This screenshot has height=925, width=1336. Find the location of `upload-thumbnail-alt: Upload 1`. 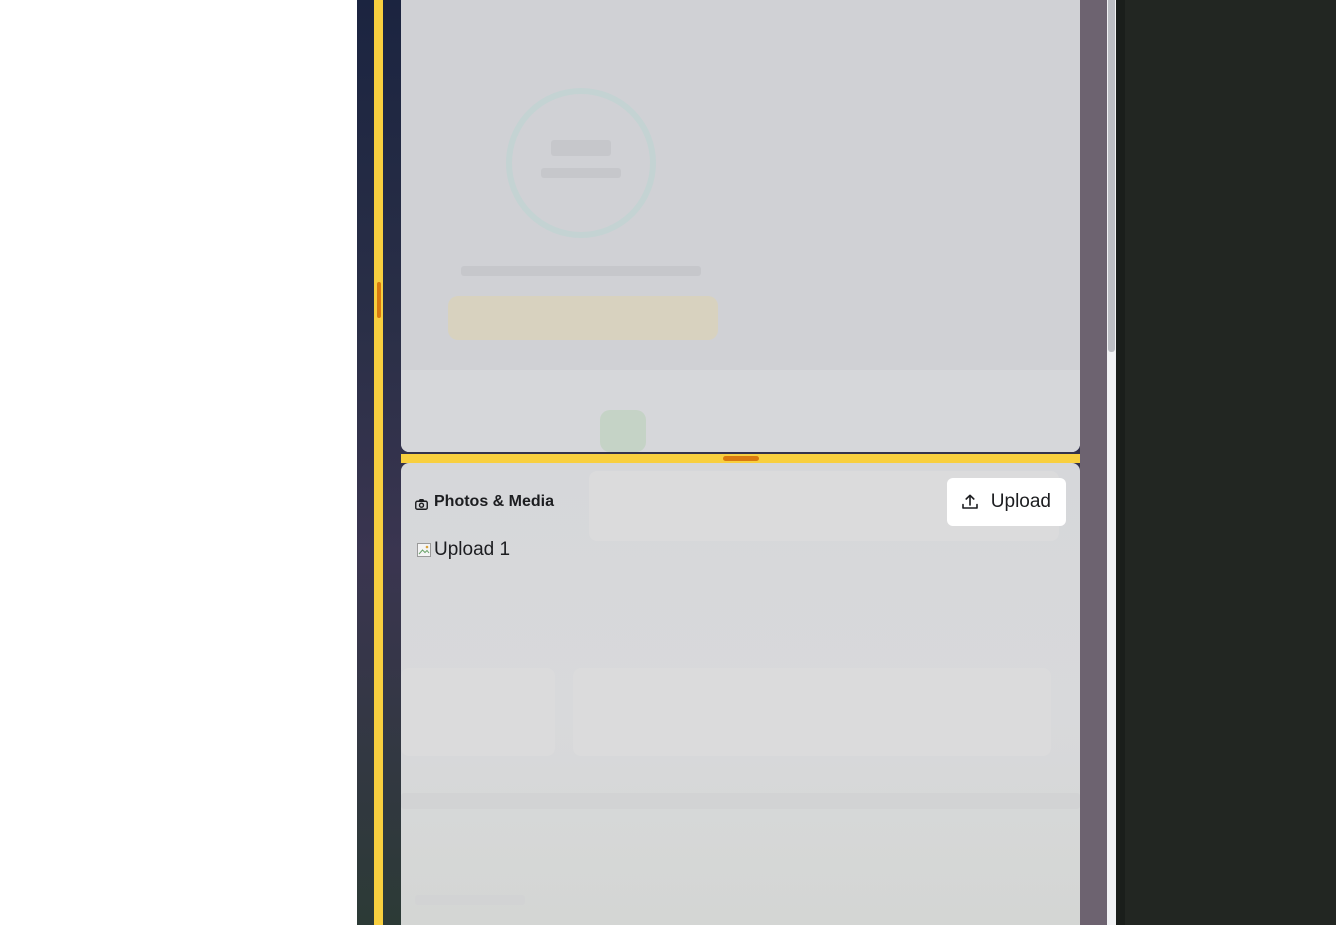

upload-thumbnail-alt: Upload 1 is located at coordinates (472, 549).